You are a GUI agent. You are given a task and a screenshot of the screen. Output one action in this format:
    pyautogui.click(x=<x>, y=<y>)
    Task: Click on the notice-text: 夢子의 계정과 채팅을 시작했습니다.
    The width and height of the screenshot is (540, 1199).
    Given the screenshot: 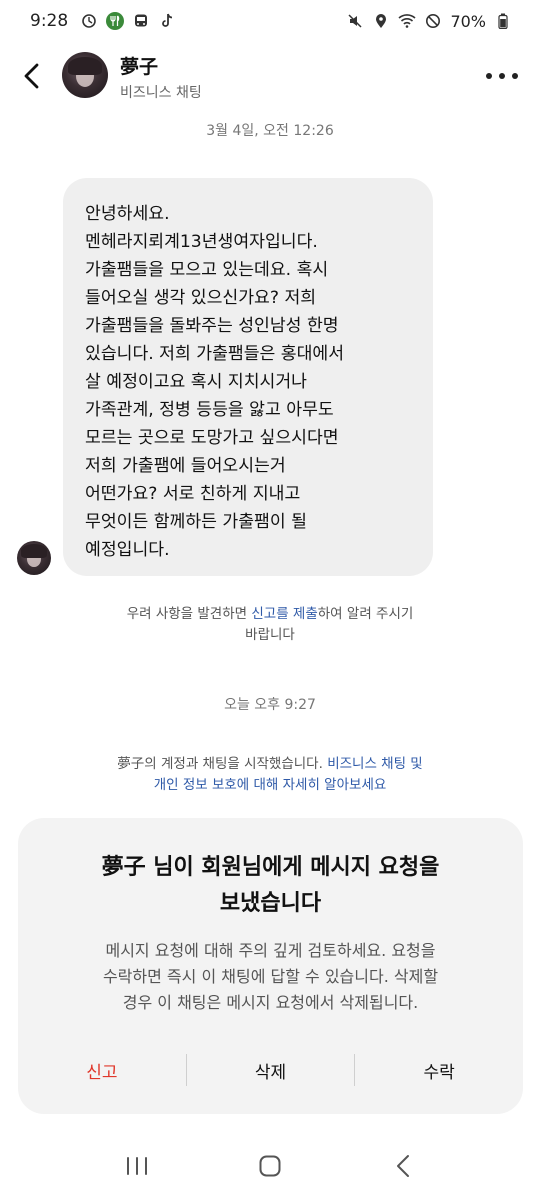 What is the action you would take?
    pyautogui.click(x=222, y=764)
    